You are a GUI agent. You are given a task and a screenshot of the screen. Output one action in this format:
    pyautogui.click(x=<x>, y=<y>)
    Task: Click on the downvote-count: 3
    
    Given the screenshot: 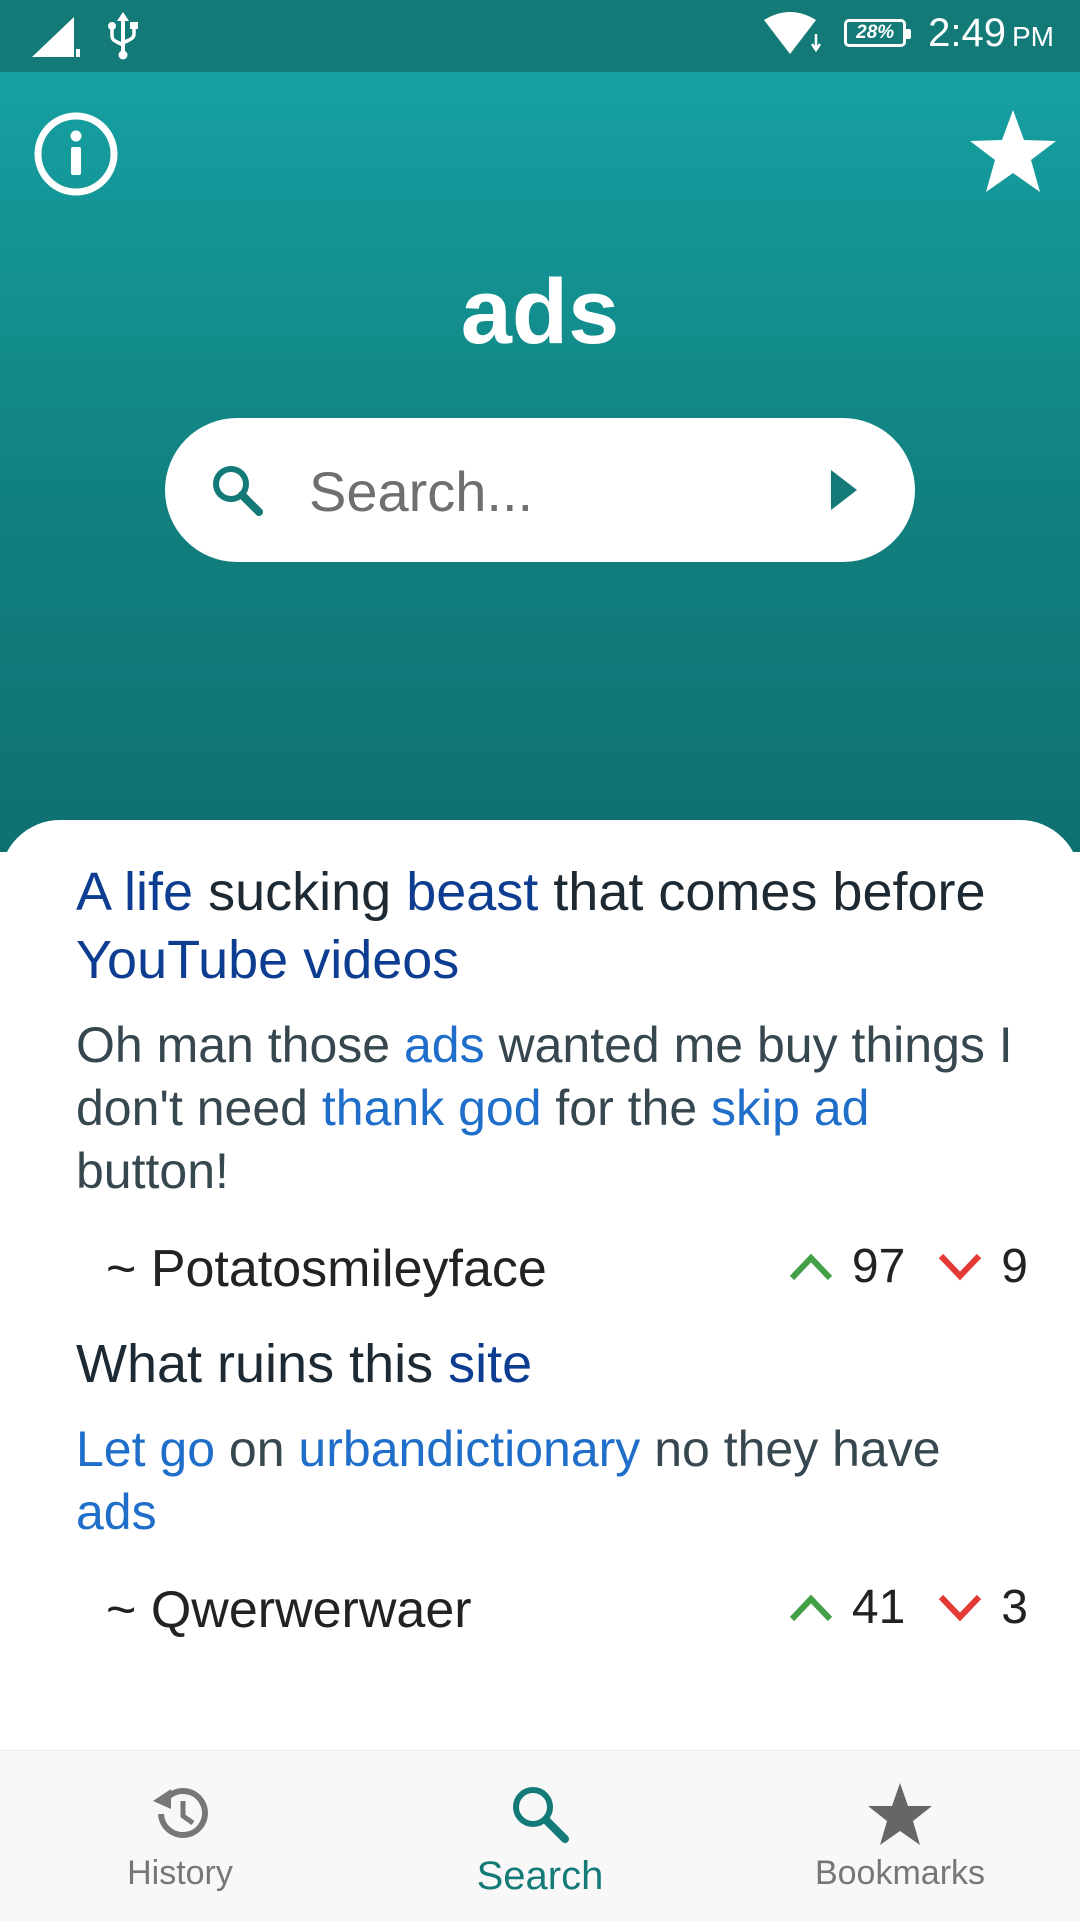 What is the action you would take?
    pyautogui.click(x=1014, y=1607)
    